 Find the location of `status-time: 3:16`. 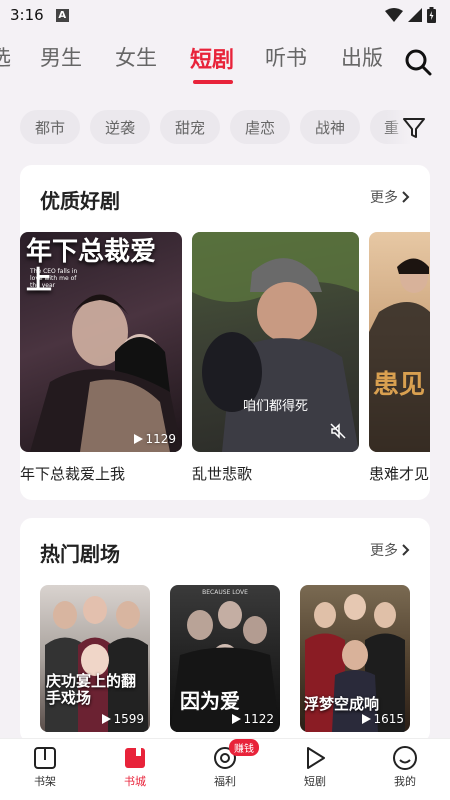

status-time: 3:16 is located at coordinates (27, 15).